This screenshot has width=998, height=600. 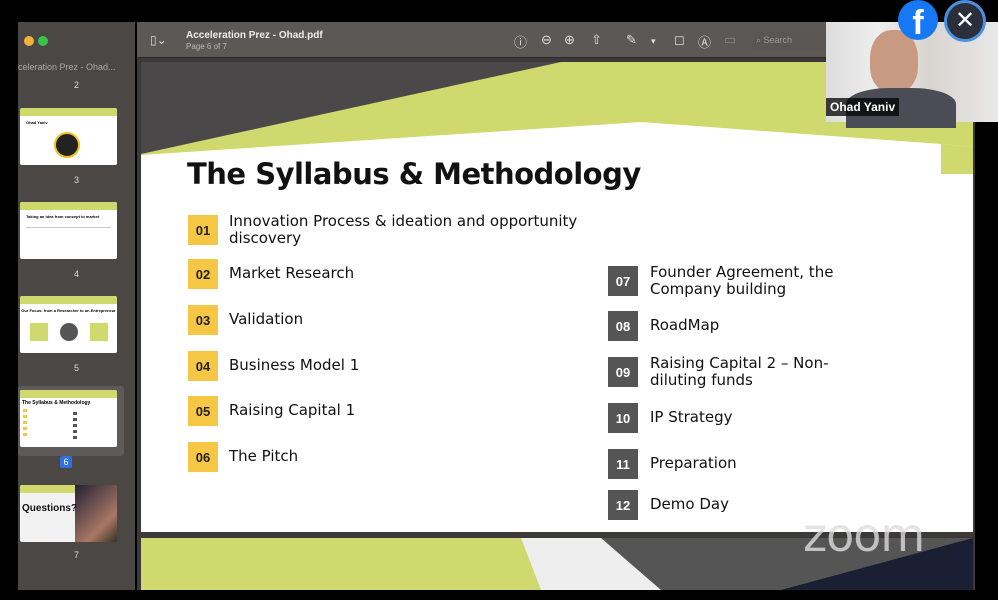 I want to click on syllabus-item-text: IP Strategy, so click(x=691, y=417).